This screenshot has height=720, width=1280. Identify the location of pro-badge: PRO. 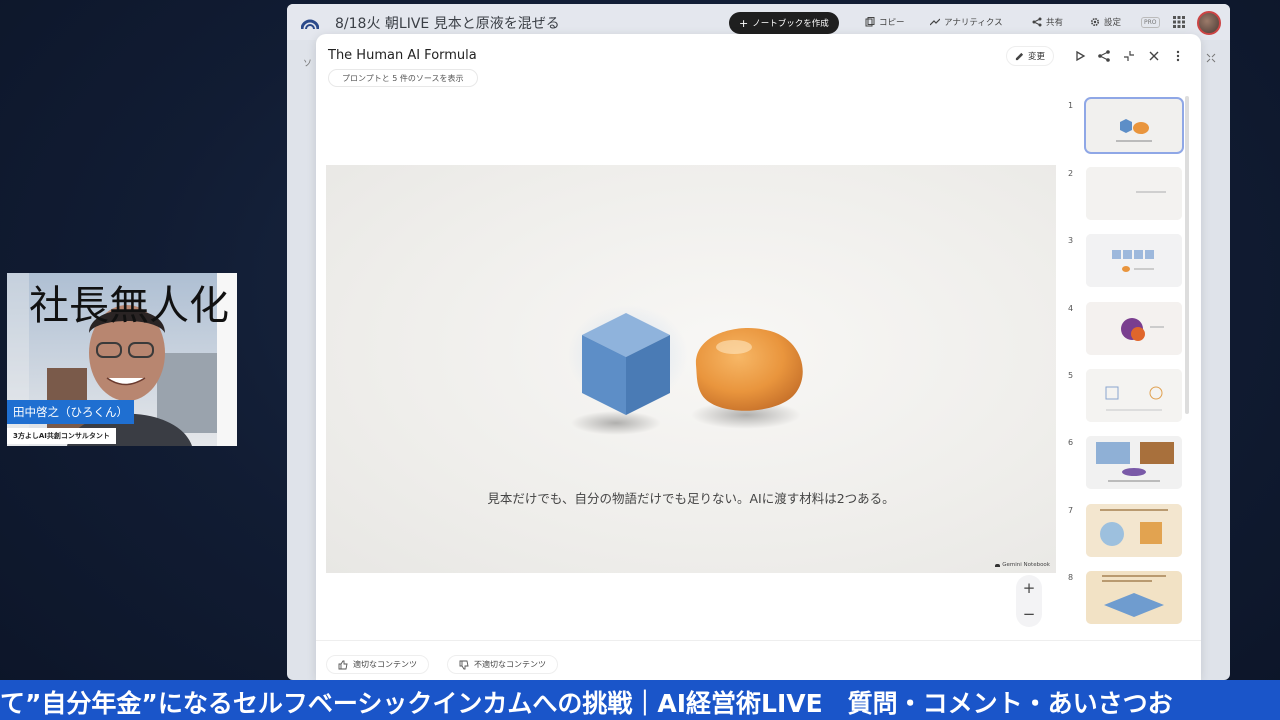
(1150, 22).